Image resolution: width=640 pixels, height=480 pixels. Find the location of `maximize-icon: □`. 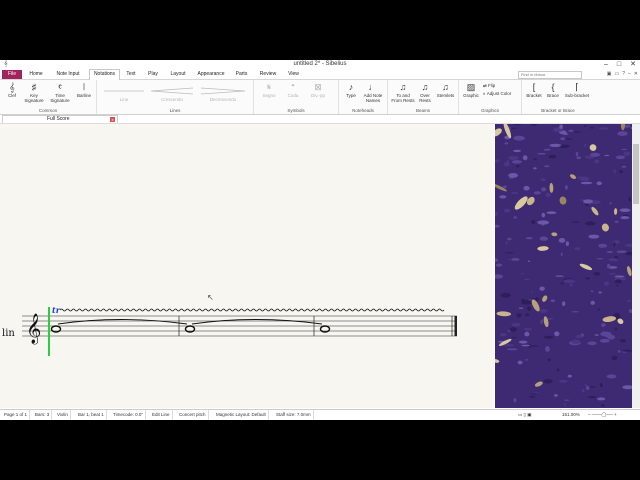

maximize-icon: □ is located at coordinates (619, 64).